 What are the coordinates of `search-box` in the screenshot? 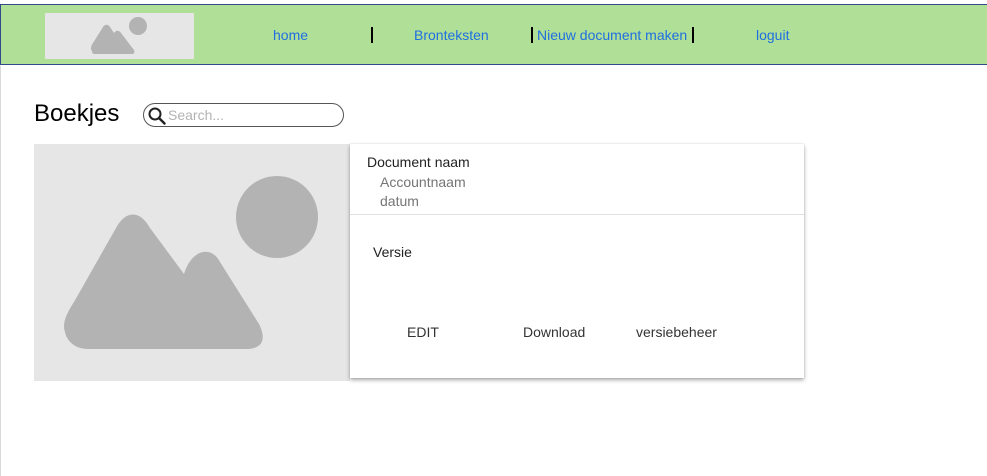 It's located at (243, 115).